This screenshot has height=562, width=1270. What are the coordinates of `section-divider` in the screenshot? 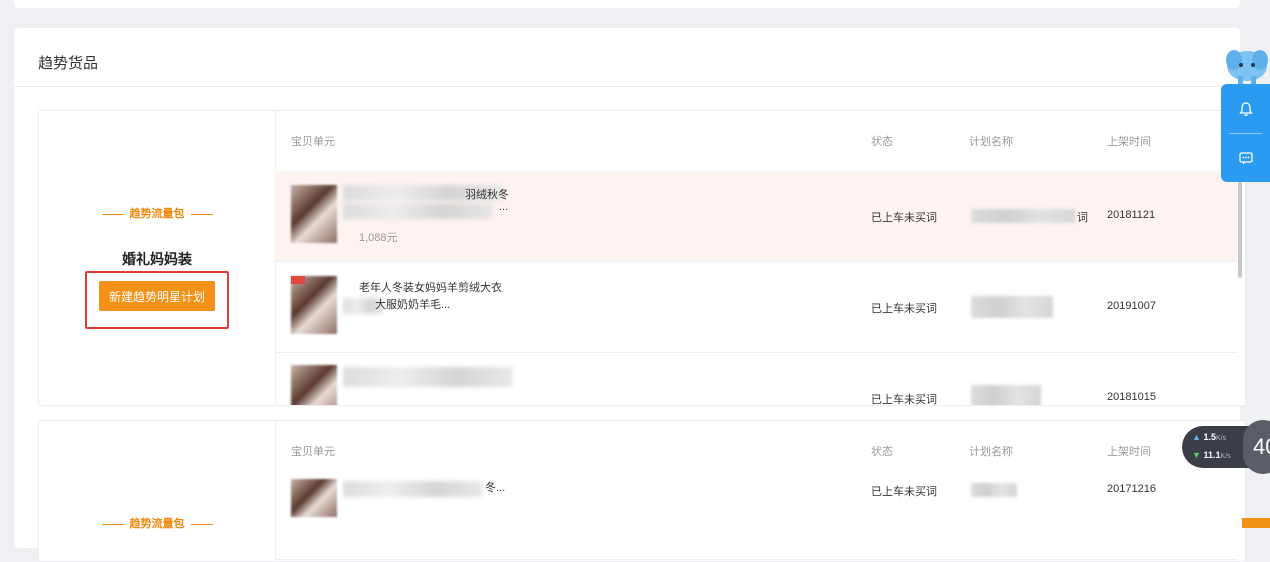 It's located at (627, 86).